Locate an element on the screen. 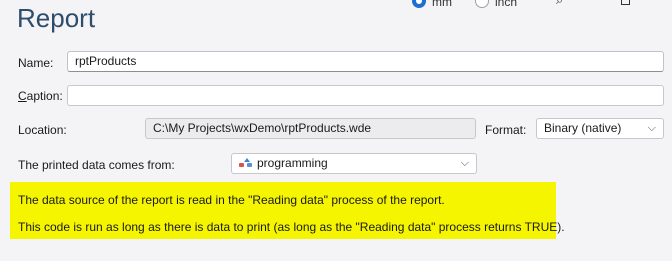 This screenshot has width=672, height=261. name-input: rptProducts is located at coordinates (365, 61).